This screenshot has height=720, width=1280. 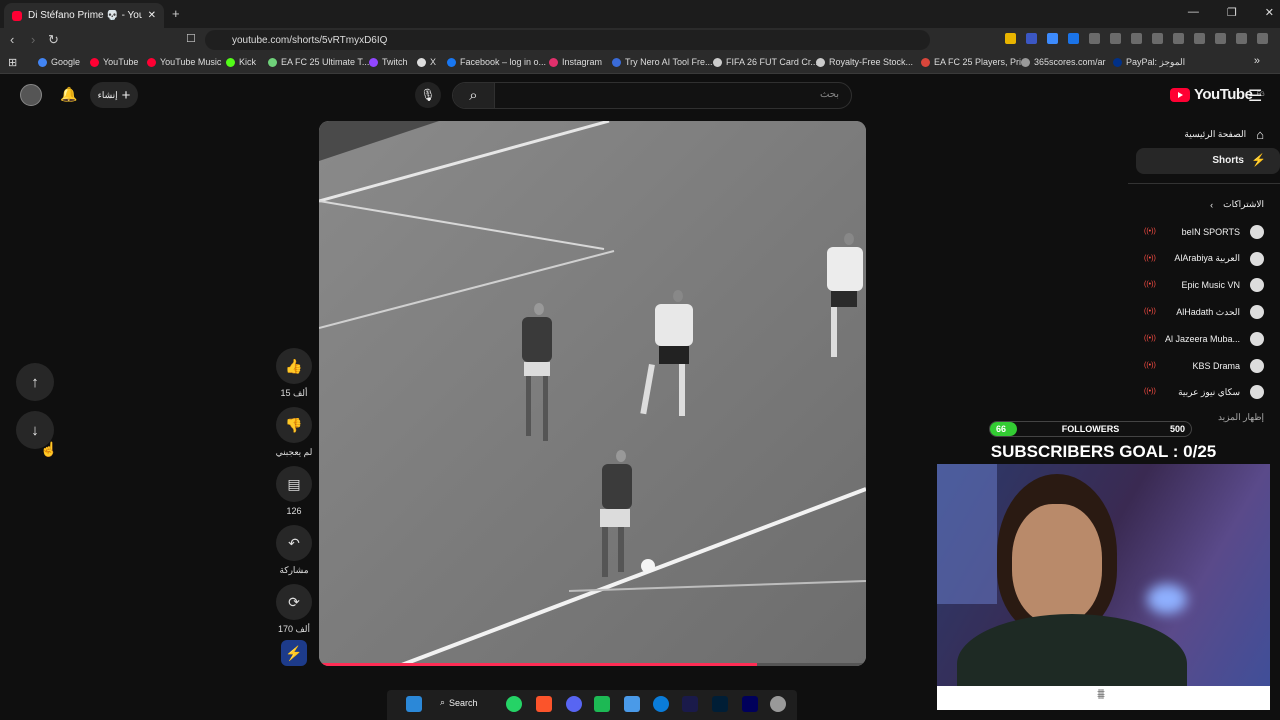 I want to click on bookmark-item: 365scores.com/ar, so click(x=1063, y=62).